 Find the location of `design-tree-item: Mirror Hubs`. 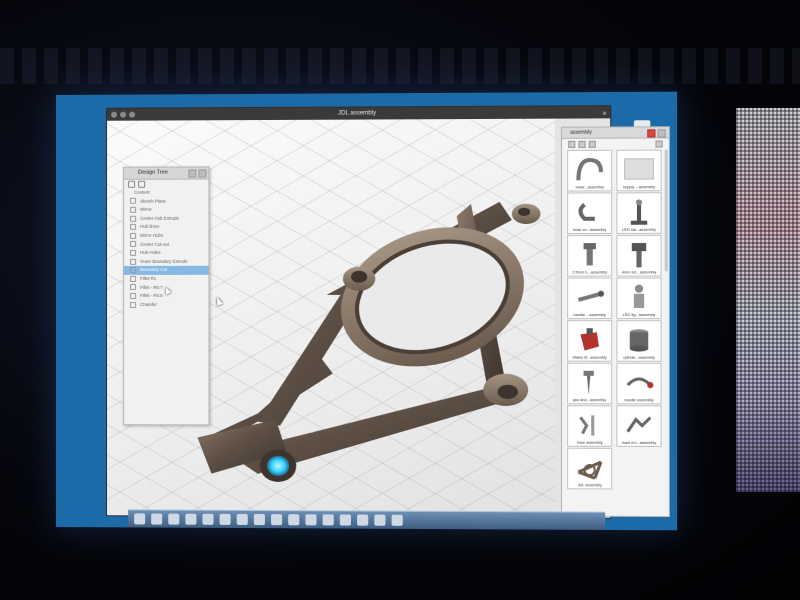

design-tree-item: Mirror Hubs is located at coordinates (166, 236).